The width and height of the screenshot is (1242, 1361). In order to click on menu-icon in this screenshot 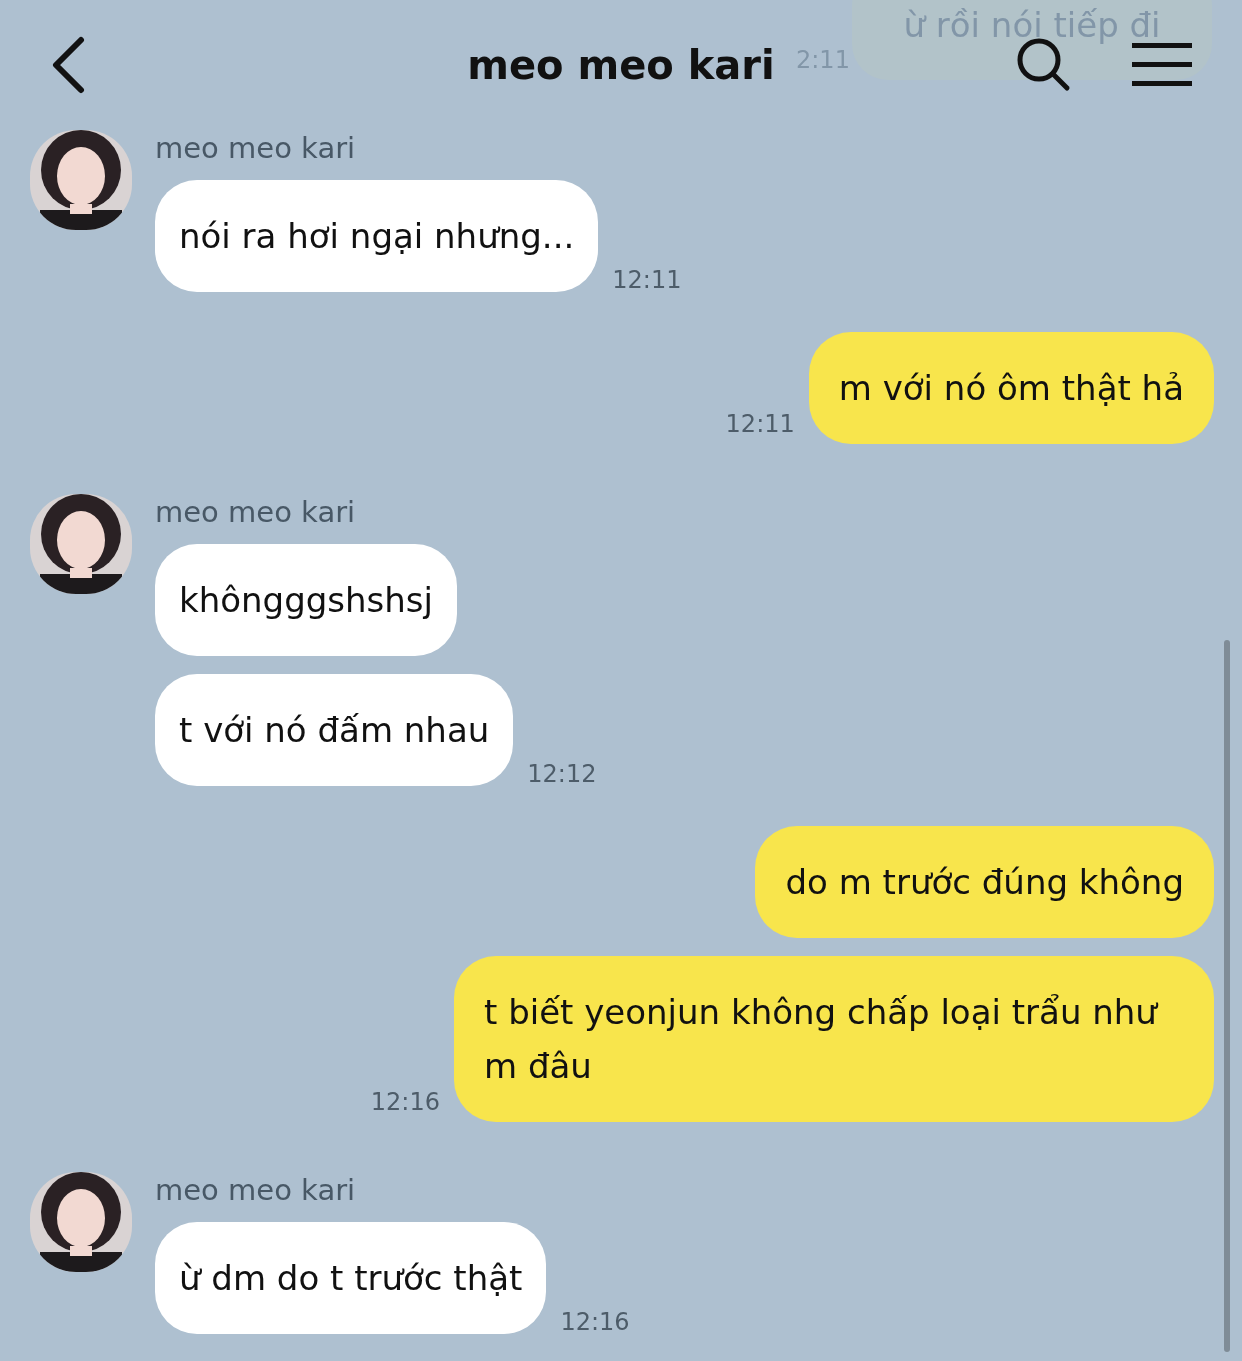, I will do `click(1162, 65)`.